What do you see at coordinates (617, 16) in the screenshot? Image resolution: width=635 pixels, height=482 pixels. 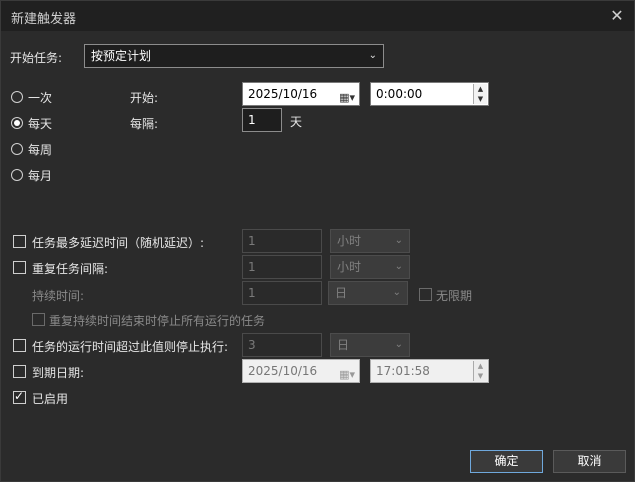 I see `close-icon: ✕` at bounding box center [617, 16].